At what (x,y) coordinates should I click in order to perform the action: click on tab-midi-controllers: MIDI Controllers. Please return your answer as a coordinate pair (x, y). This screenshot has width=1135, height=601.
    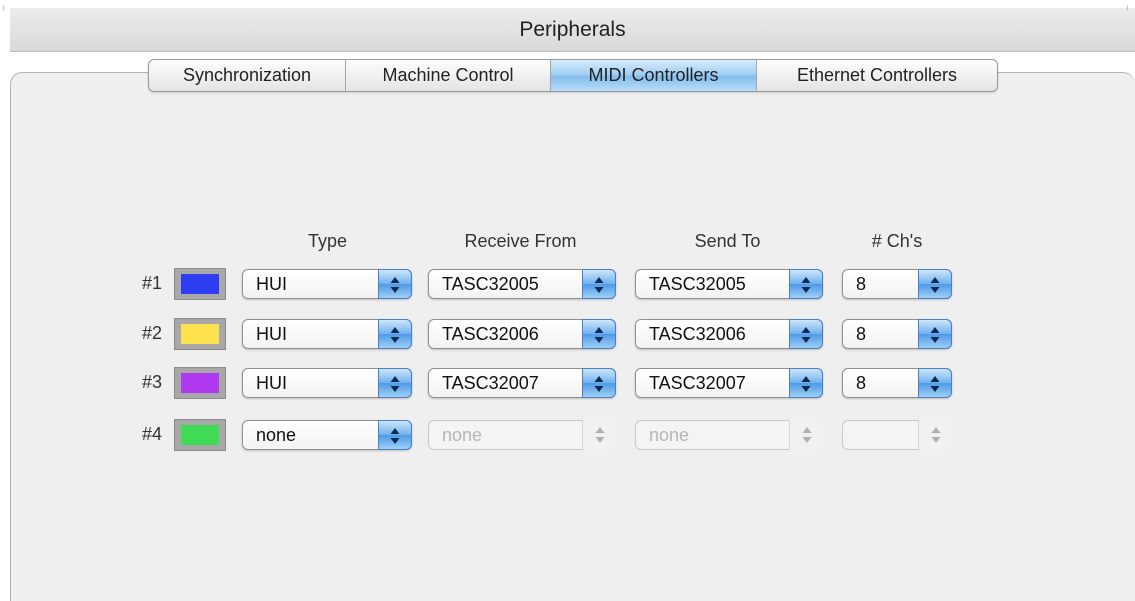
    Looking at the image, I should click on (654, 75).